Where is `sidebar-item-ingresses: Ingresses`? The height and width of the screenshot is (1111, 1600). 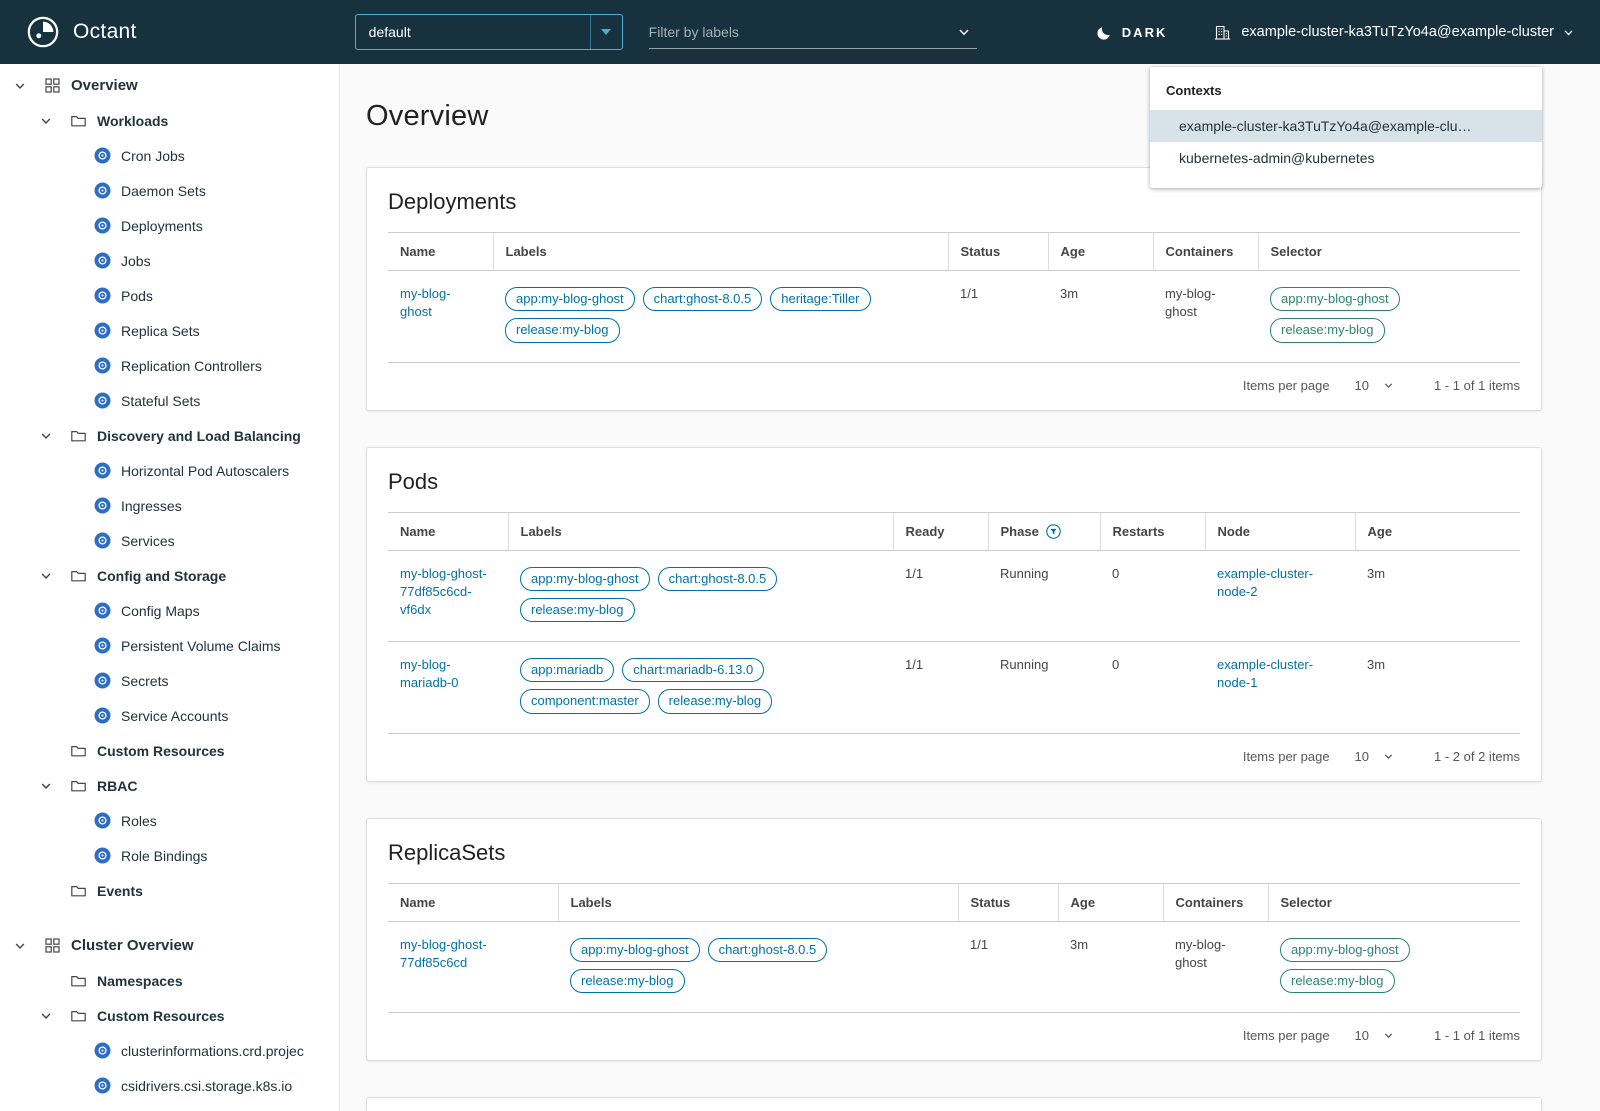 sidebar-item-ingresses: Ingresses is located at coordinates (169, 505).